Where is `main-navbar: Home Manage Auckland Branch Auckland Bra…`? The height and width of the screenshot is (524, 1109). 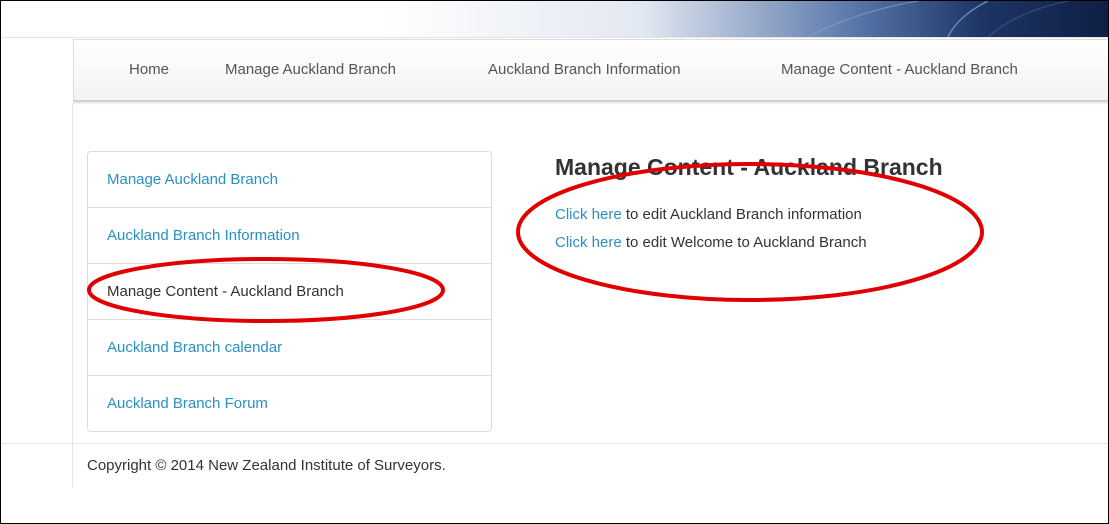
main-navbar: Home Manage Auckland Branch Auckland Bra… is located at coordinates (590, 70).